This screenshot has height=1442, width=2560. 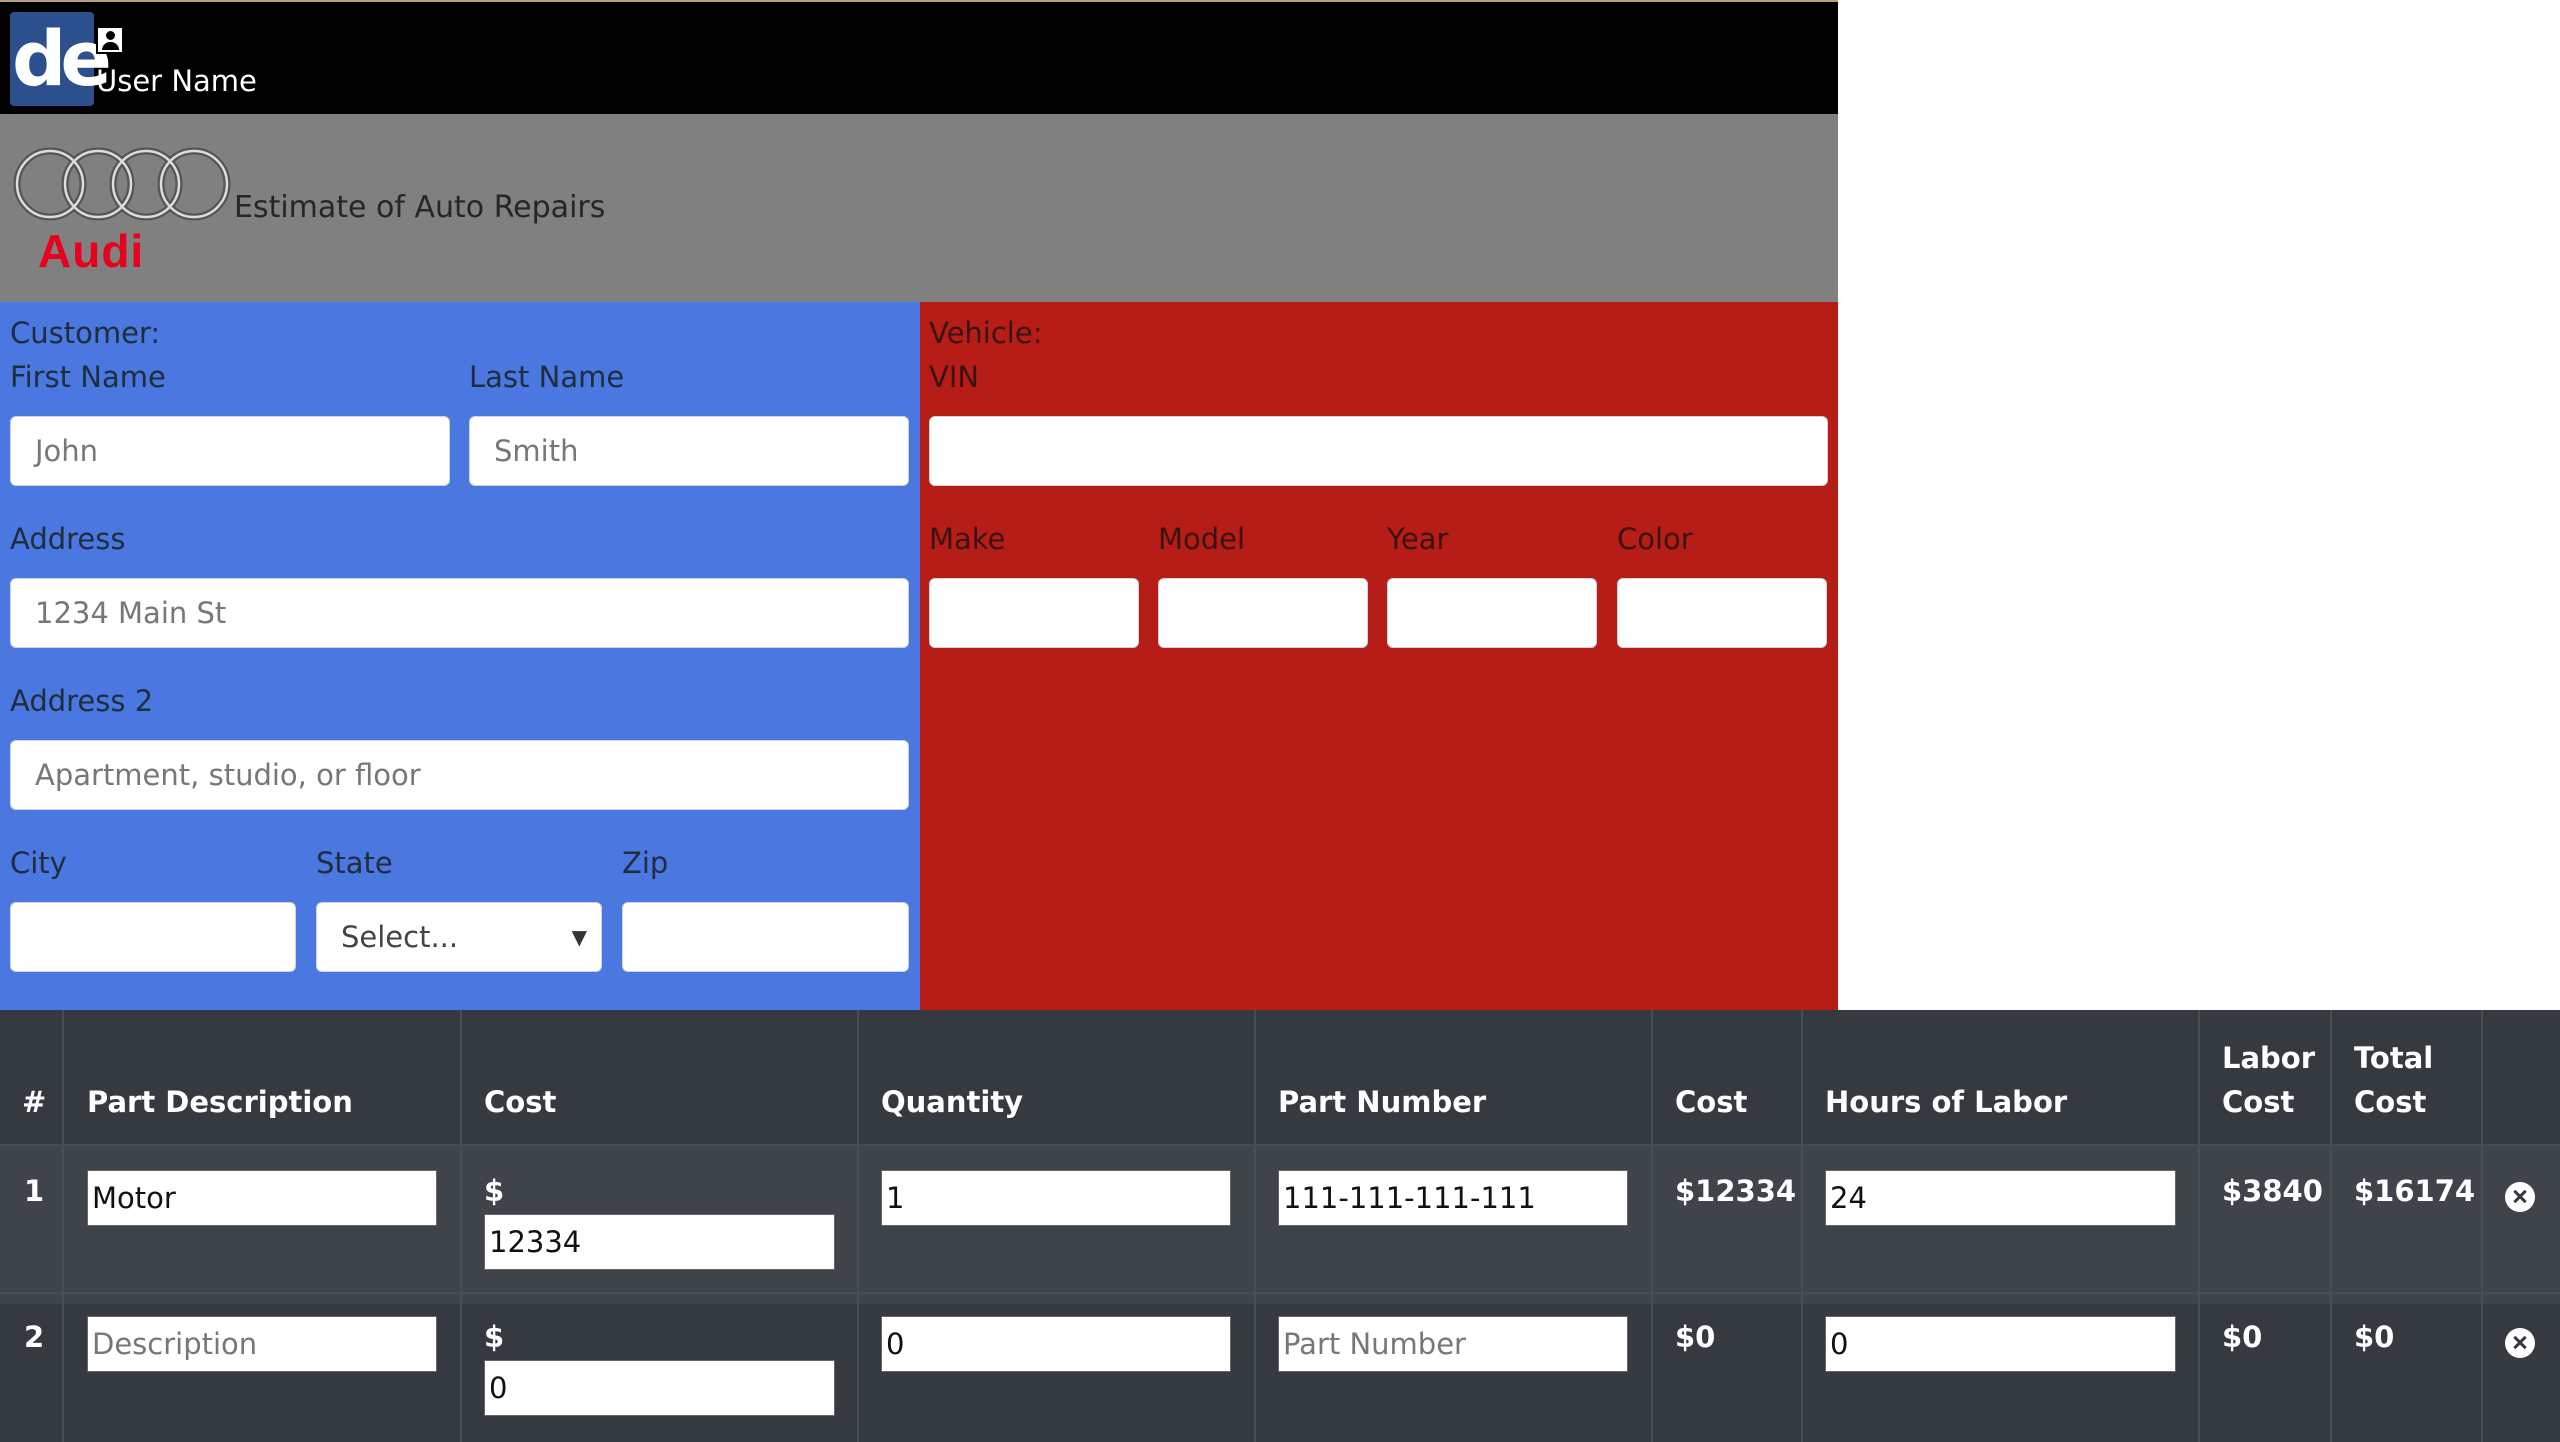 What do you see at coordinates (2000, 1344) in the screenshot?
I see `hours-of-labor-input: 0` at bounding box center [2000, 1344].